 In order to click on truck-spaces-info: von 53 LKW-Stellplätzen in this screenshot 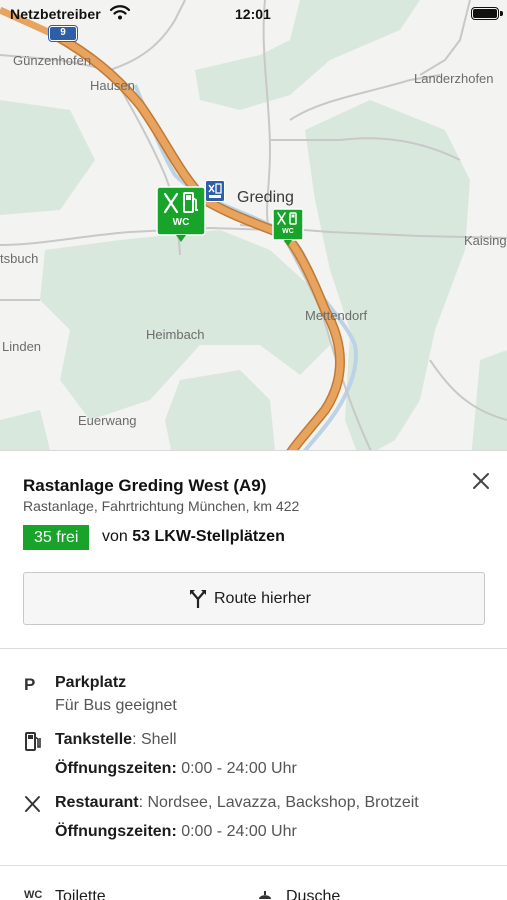, I will do `click(193, 537)`.